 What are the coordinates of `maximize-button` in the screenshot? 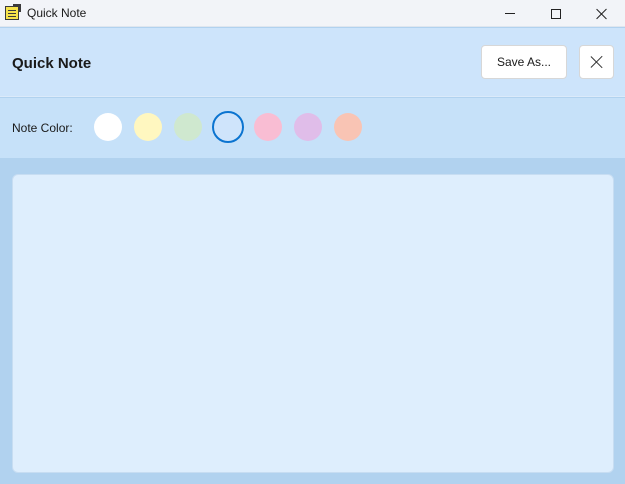 It's located at (556, 13).